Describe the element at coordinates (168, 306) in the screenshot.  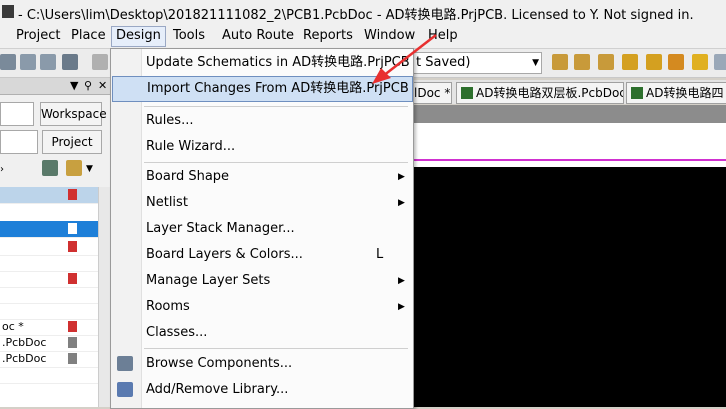
I see `menu-item-label: Rooms` at that location.